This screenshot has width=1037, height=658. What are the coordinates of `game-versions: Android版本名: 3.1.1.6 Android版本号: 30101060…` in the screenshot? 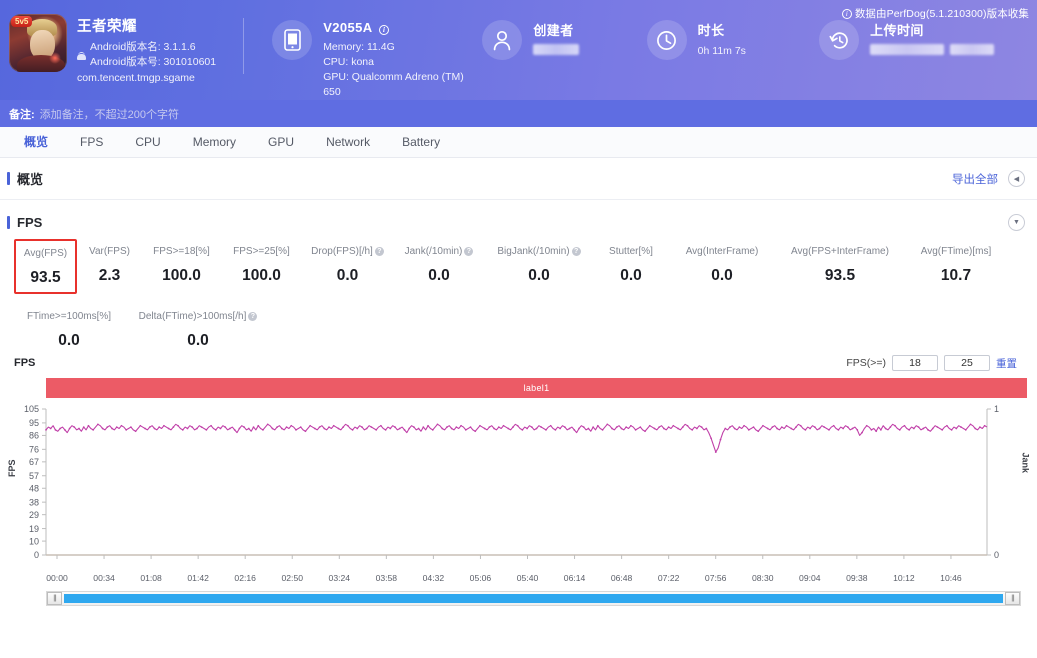 It's located at (153, 55).